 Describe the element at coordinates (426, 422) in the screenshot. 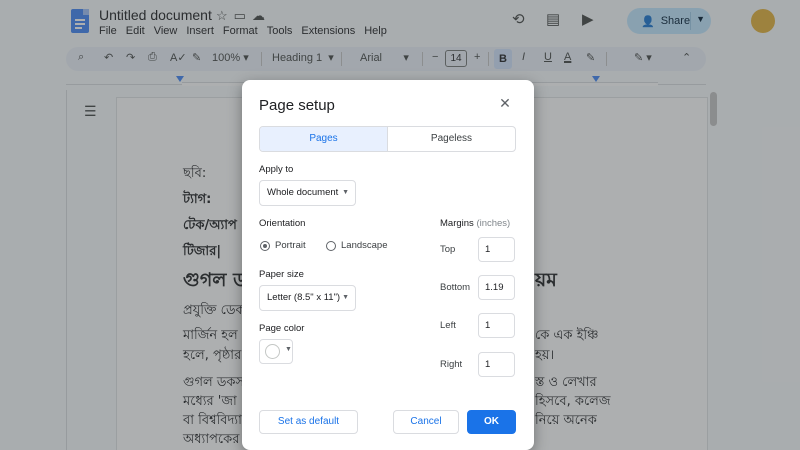

I see `cancel-button: Cancel` at that location.